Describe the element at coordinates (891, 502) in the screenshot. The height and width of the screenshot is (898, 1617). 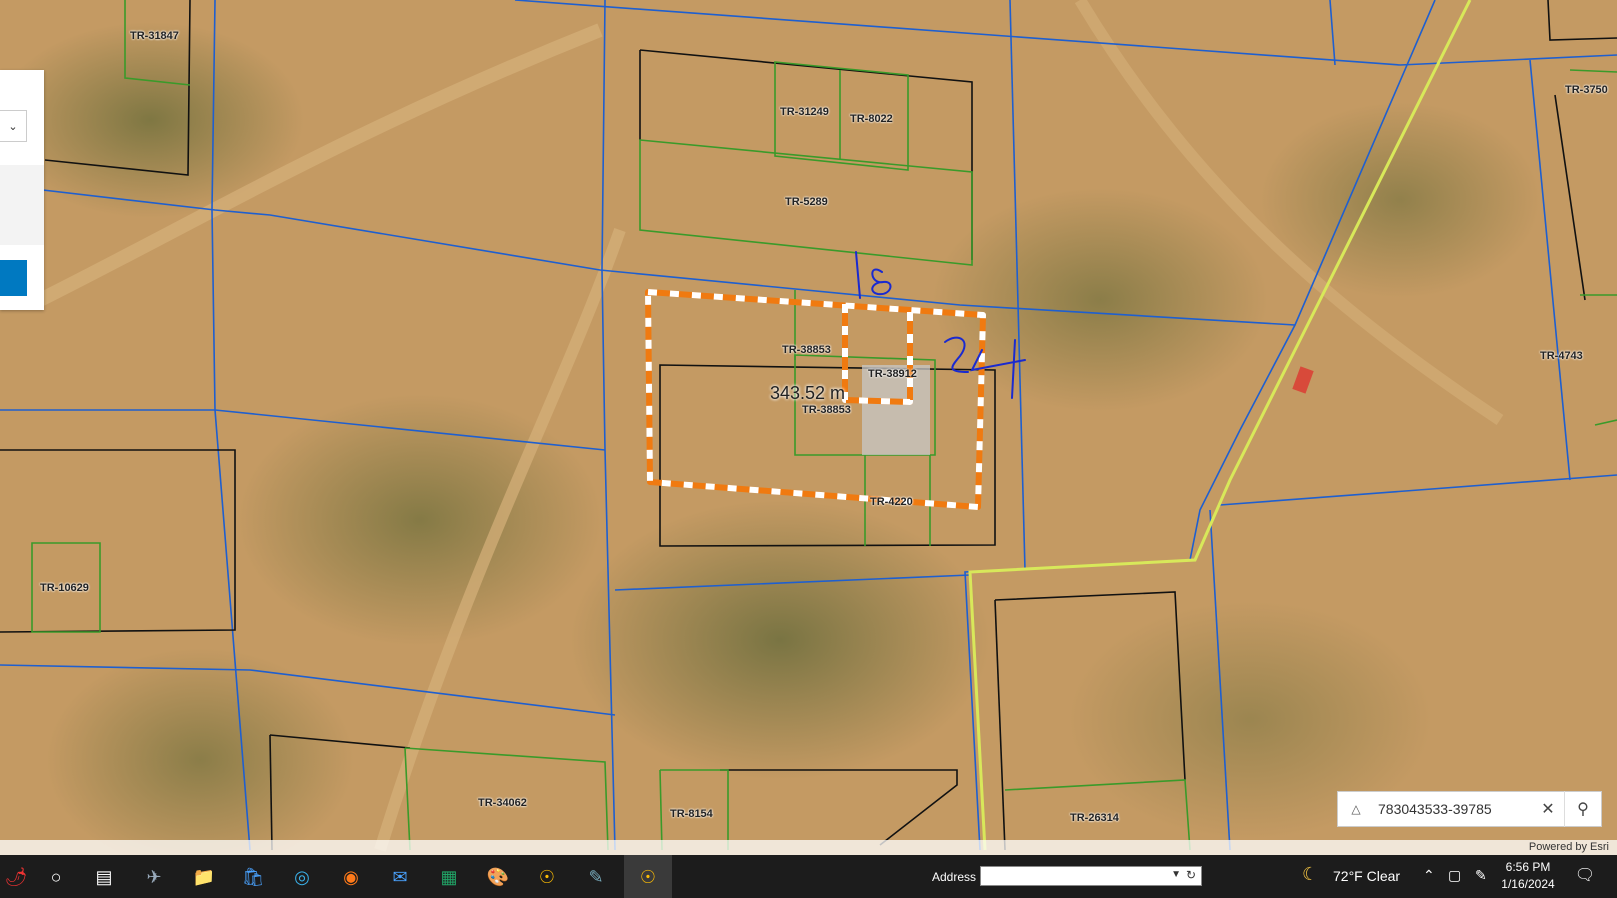
I see `parcel-label: TR-4220` at that location.